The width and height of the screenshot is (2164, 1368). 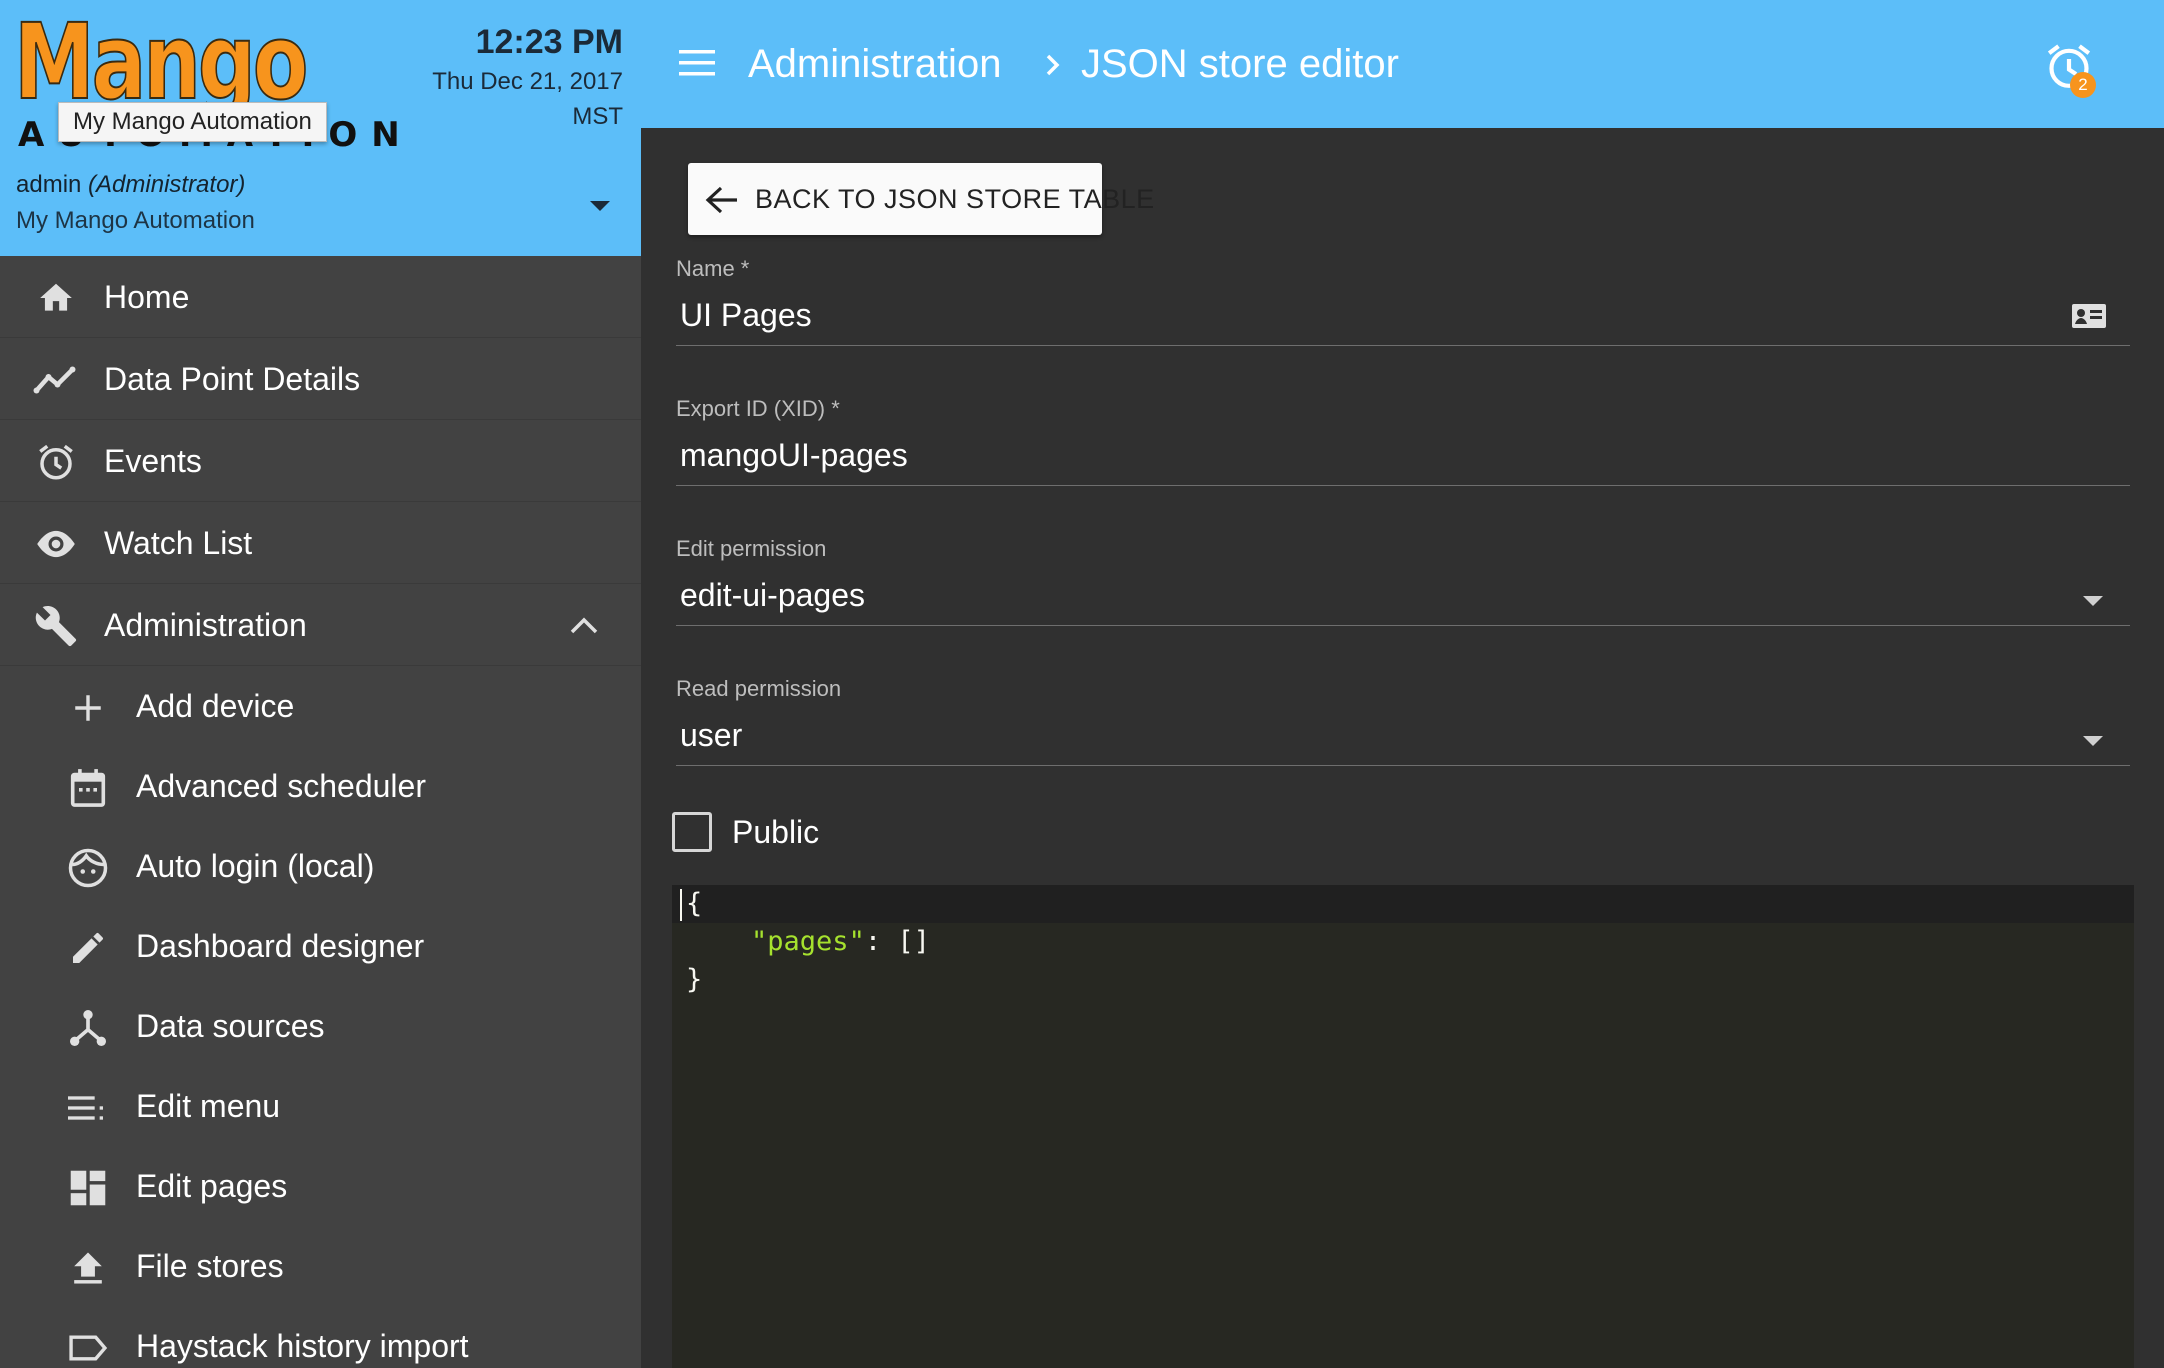 I want to click on hub-icon, so click(x=88, y=1028).